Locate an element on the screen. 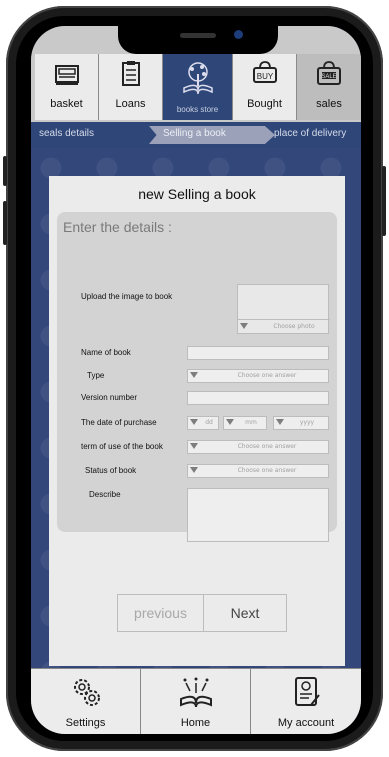  svg-text: SALE is located at coordinates (328, 77).